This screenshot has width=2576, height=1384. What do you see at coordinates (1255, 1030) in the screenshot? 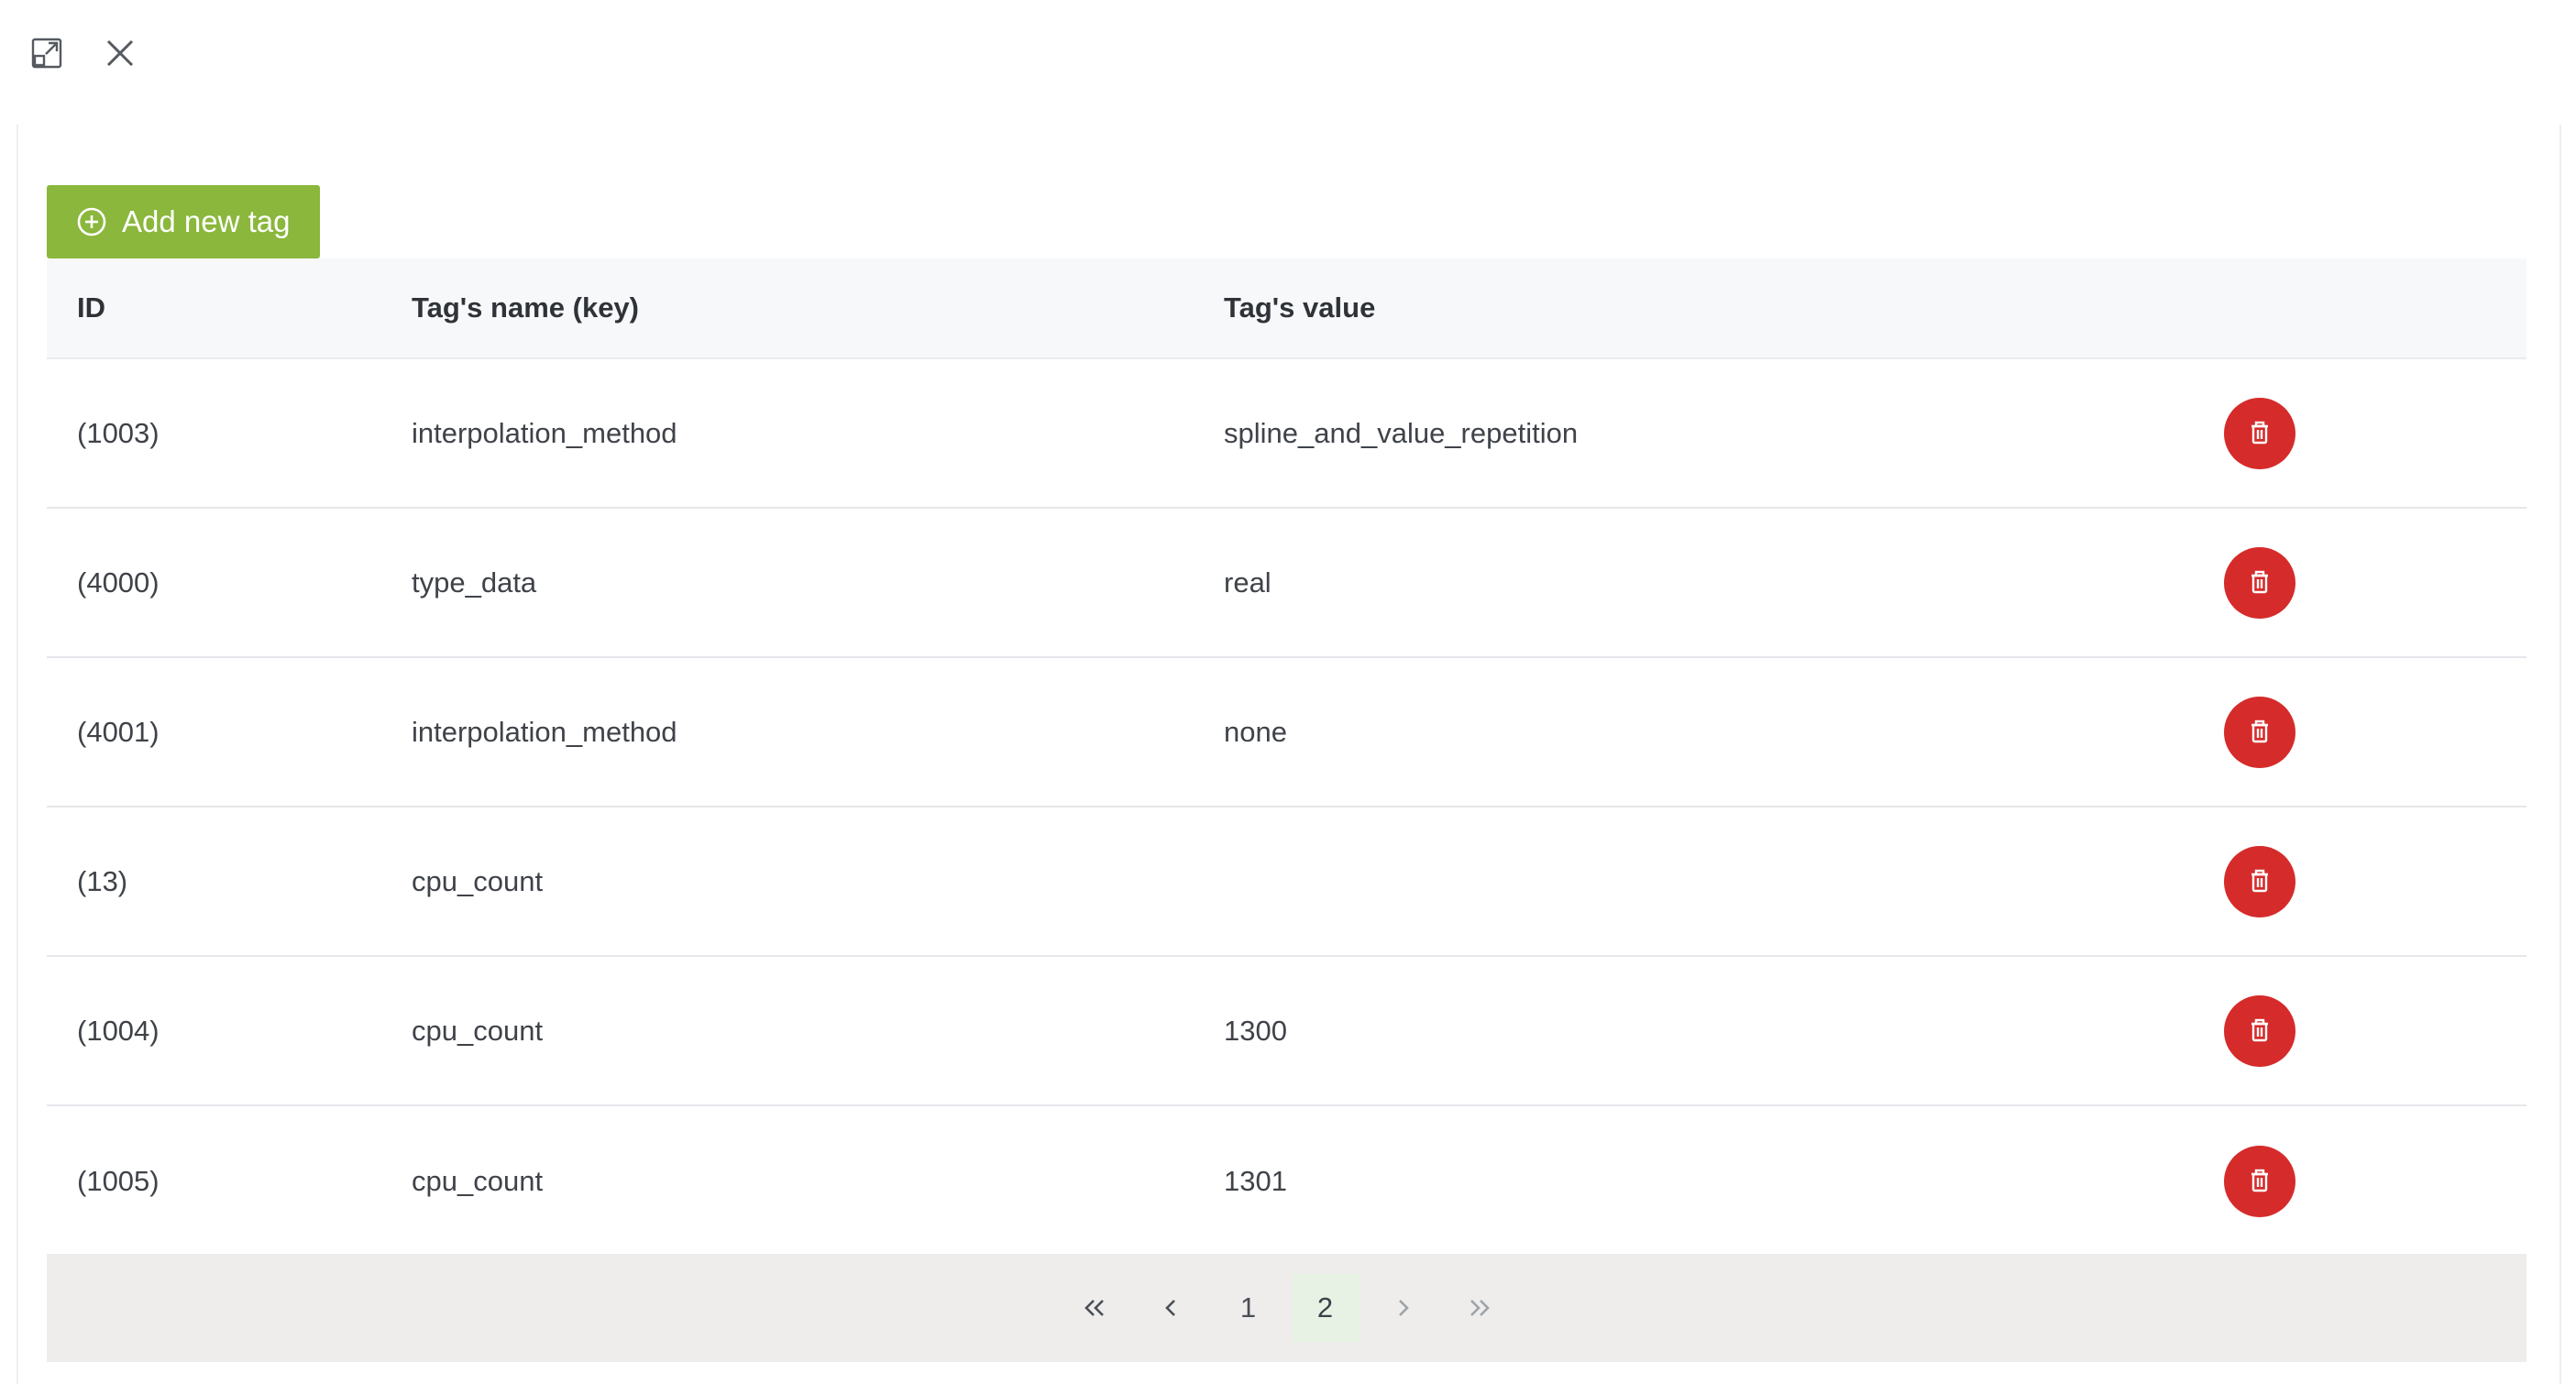
I see `cell-value: 1300` at bounding box center [1255, 1030].